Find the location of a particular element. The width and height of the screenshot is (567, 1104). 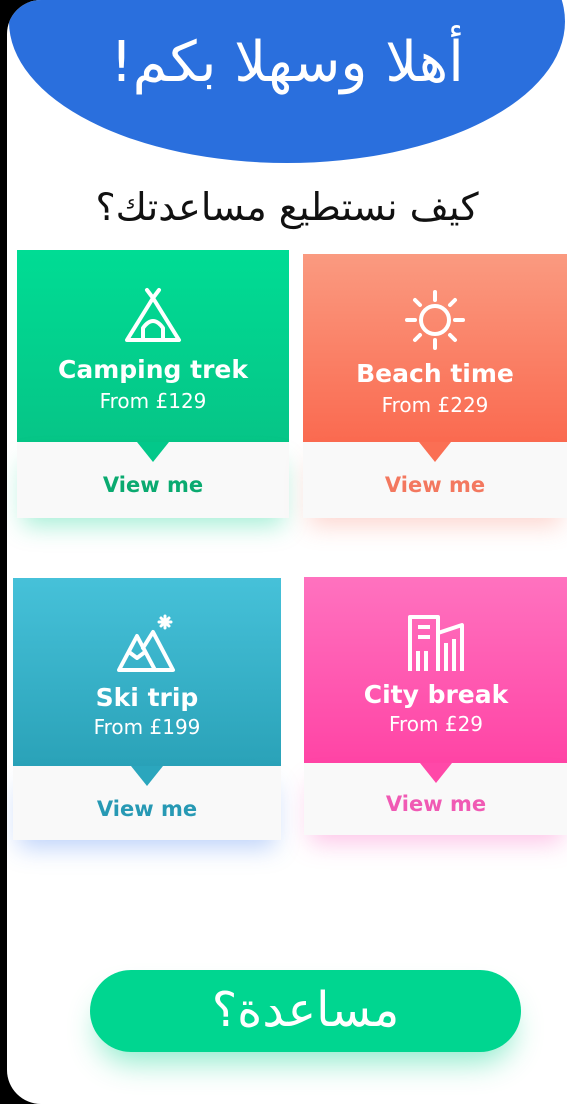

welcome-title: أهلا وسهلا بكم! is located at coordinates (287, 62).